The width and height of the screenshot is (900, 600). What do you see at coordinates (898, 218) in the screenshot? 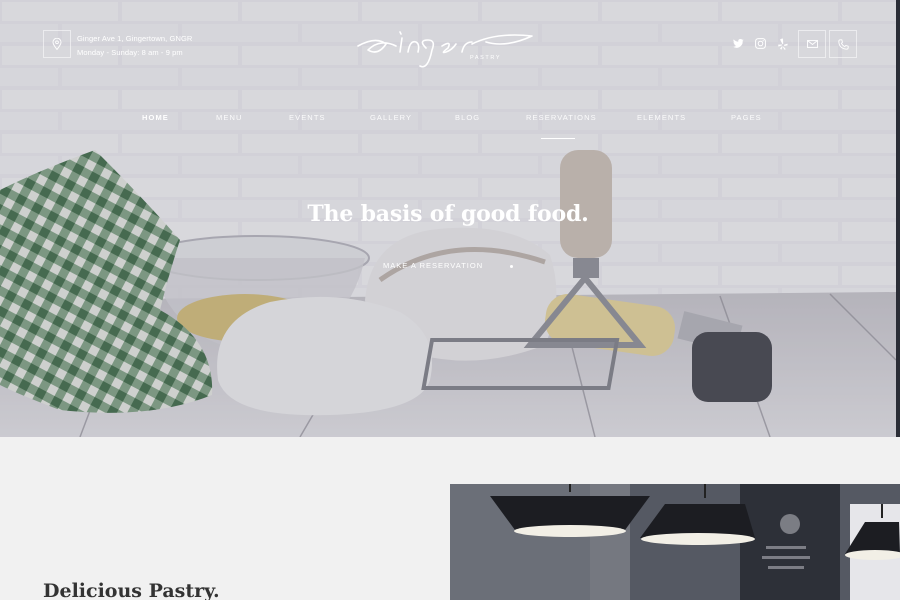
I see `scrollbar` at bounding box center [898, 218].